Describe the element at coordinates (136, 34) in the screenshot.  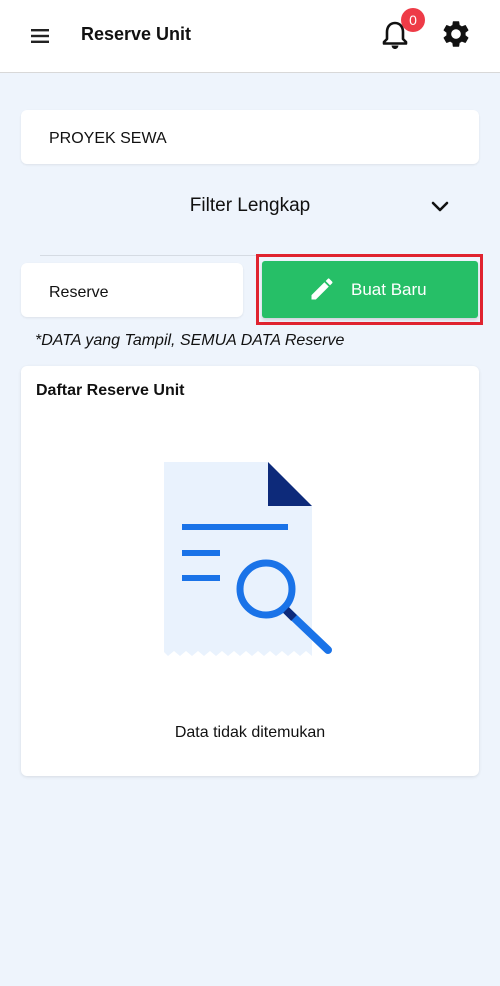
I see `page-title: Reserve Unit` at that location.